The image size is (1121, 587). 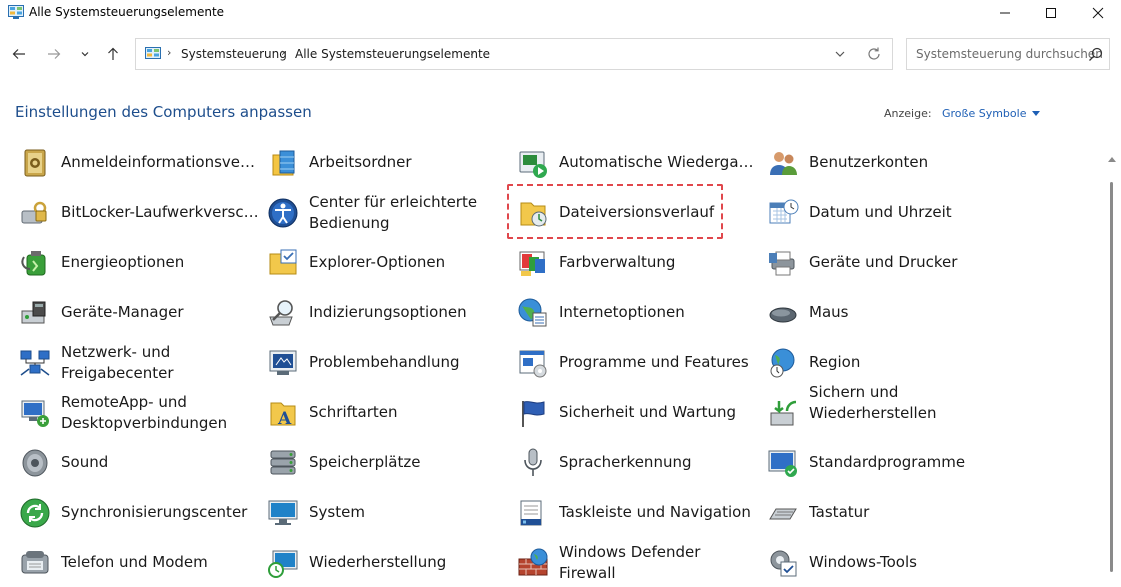 What do you see at coordinates (122, 312) in the screenshot?
I see `item-label: Geräte-Manager` at bounding box center [122, 312].